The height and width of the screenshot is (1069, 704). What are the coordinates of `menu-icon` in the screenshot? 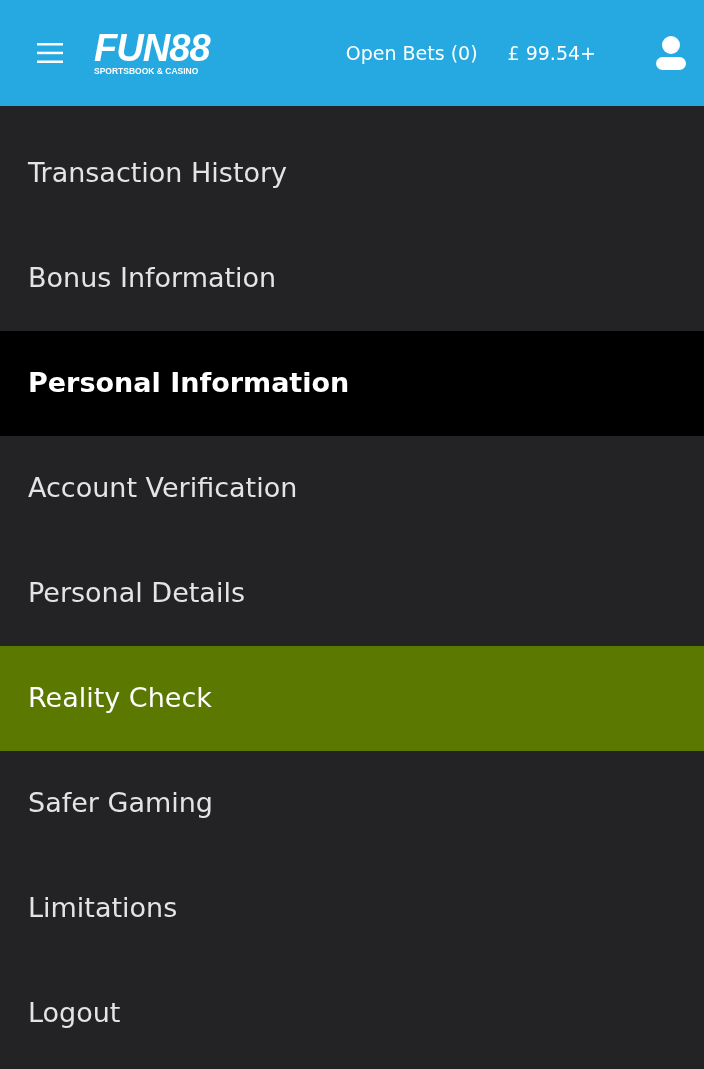 It's located at (50, 53).